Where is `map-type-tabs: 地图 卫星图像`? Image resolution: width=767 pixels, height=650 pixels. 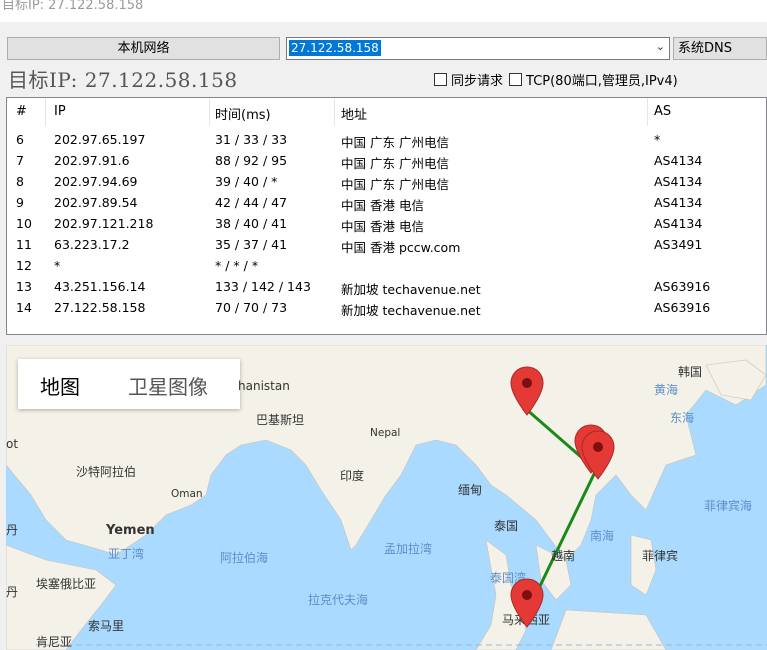 map-type-tabs: 地图 卫星图像 is located at coordinates (129, 384).